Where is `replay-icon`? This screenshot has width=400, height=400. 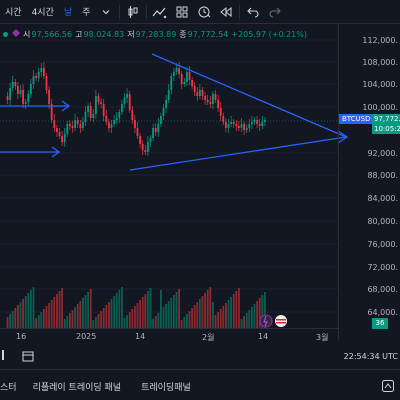
replay-icon is located at coordinates (226, 12).